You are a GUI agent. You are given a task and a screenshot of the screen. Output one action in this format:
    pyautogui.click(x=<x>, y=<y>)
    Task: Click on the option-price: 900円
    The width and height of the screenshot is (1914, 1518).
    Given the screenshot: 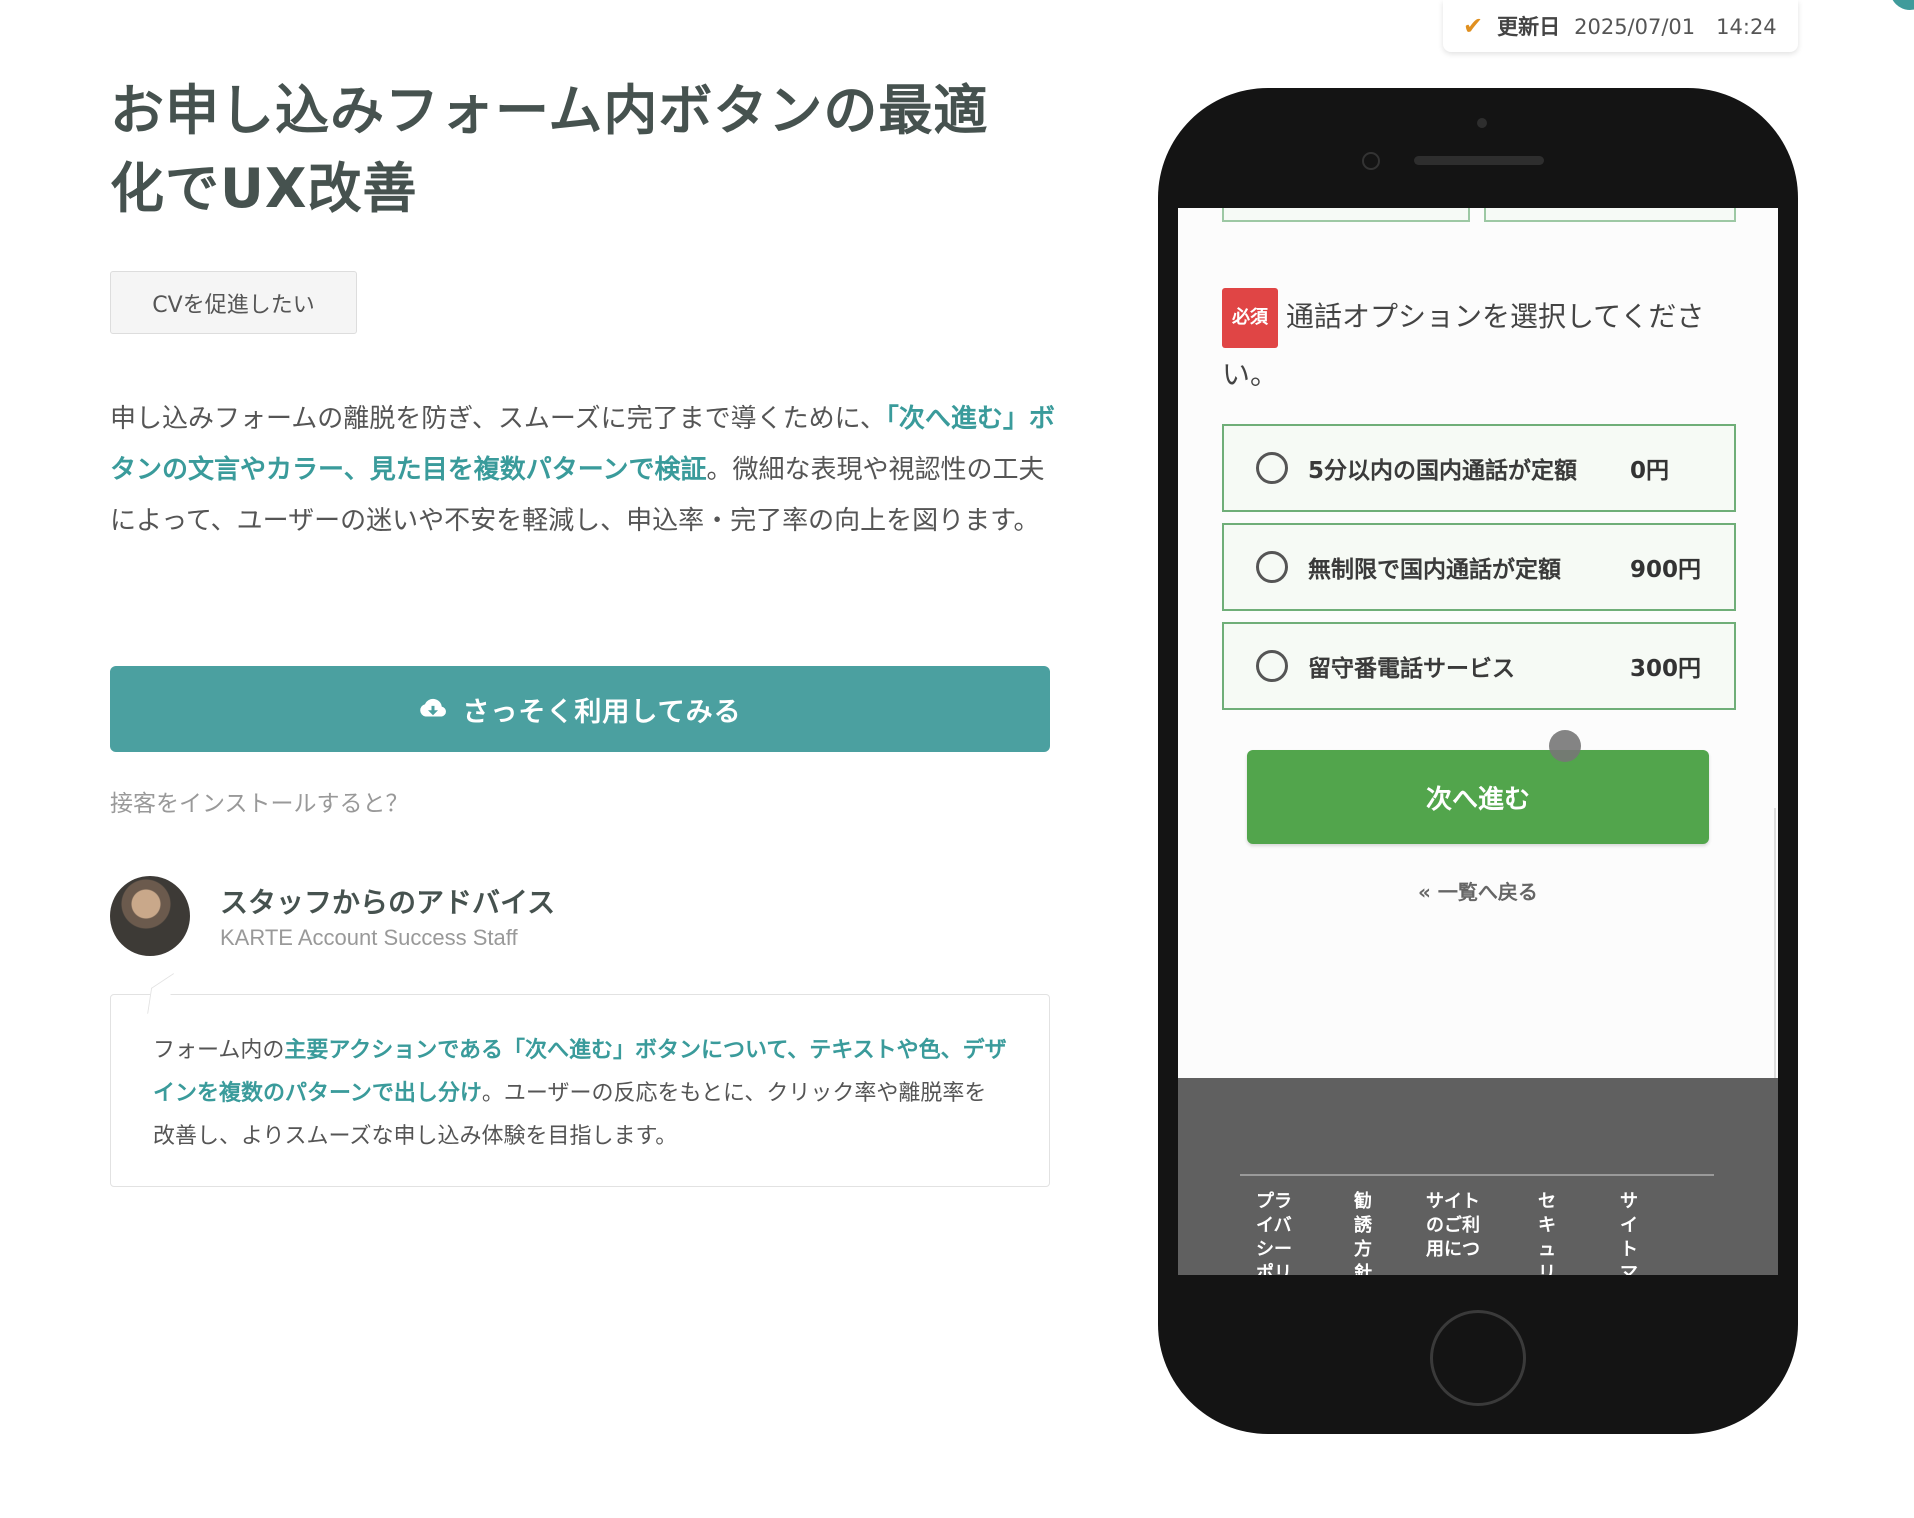 What is the action you would take?
    pyautogui.click(x=1666, y=570)
    